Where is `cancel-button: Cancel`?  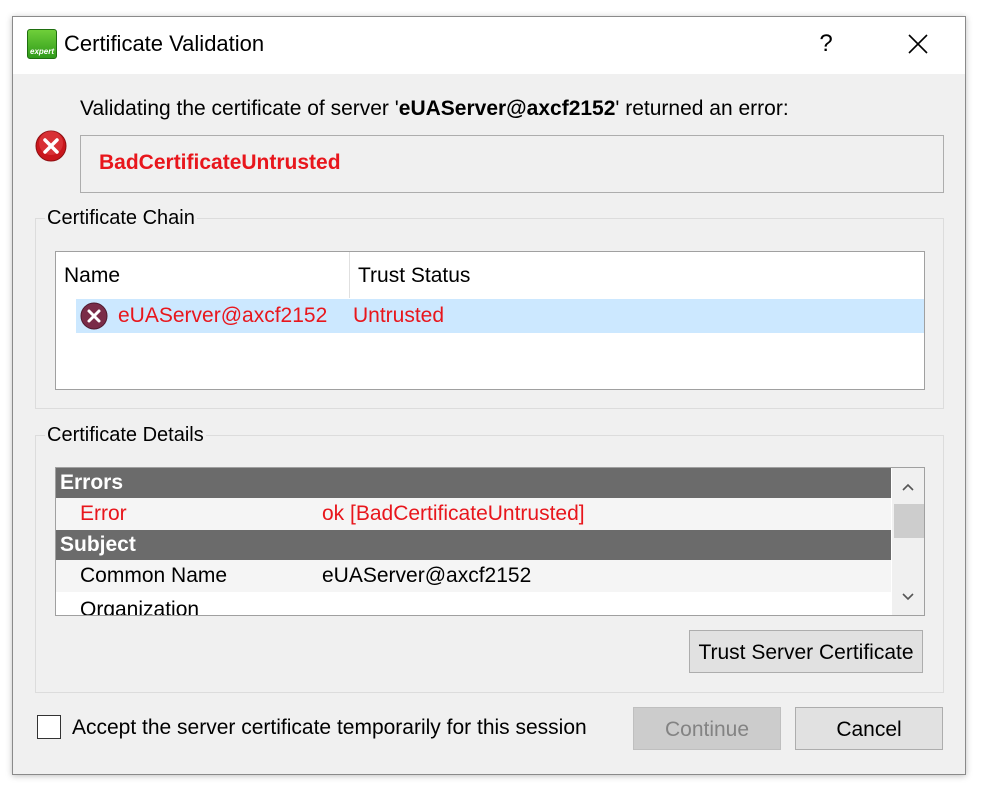
cancel-button: Cancel is located at coordinates (869, 728).